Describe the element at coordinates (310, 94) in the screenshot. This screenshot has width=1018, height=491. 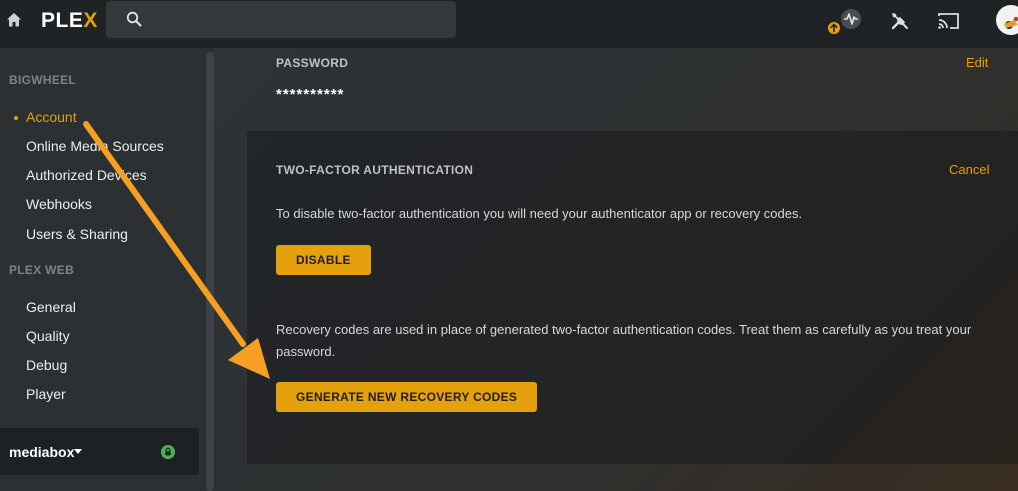
I see `password-value: **********` at that location.